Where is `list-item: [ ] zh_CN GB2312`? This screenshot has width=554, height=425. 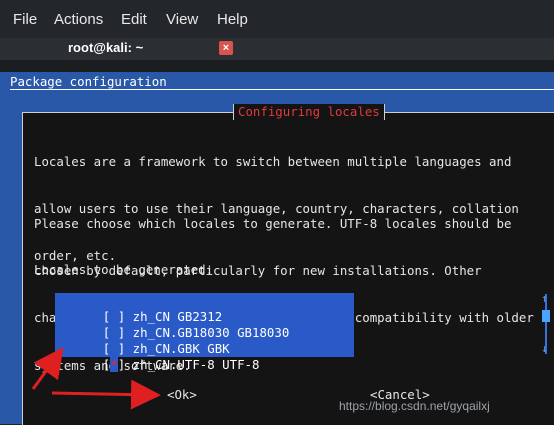
list-item: [ ] zh_CN GB2312 is located at coordinates (140, 308).